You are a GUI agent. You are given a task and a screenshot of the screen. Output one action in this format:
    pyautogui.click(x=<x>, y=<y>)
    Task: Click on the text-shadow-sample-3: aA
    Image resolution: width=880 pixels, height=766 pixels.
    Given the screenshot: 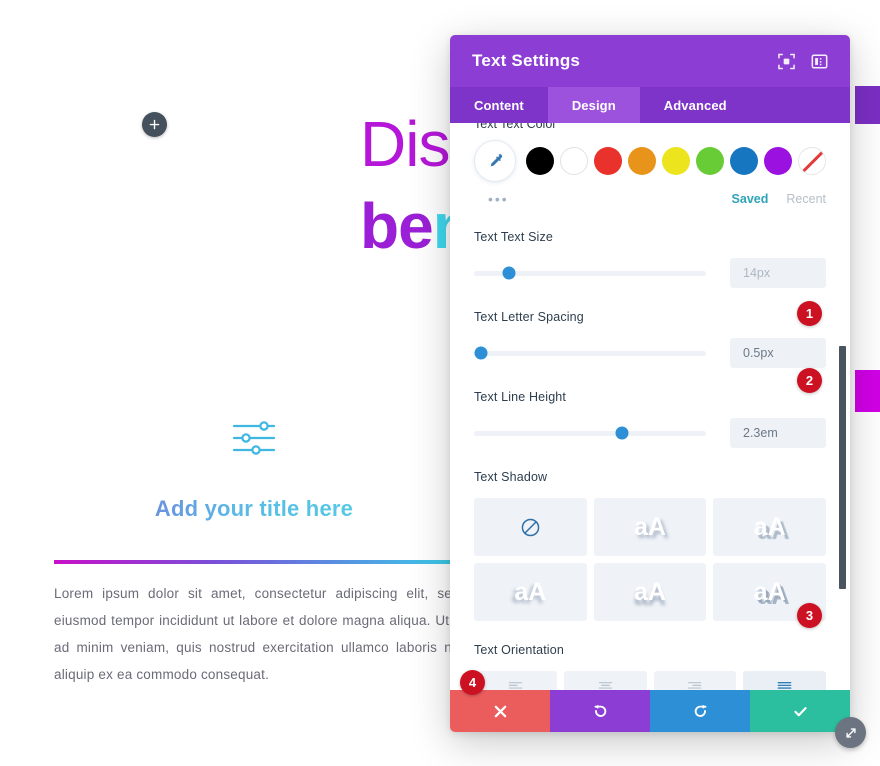 What is the action you would take?
    pyautogui.click(x=530, y=591)
    